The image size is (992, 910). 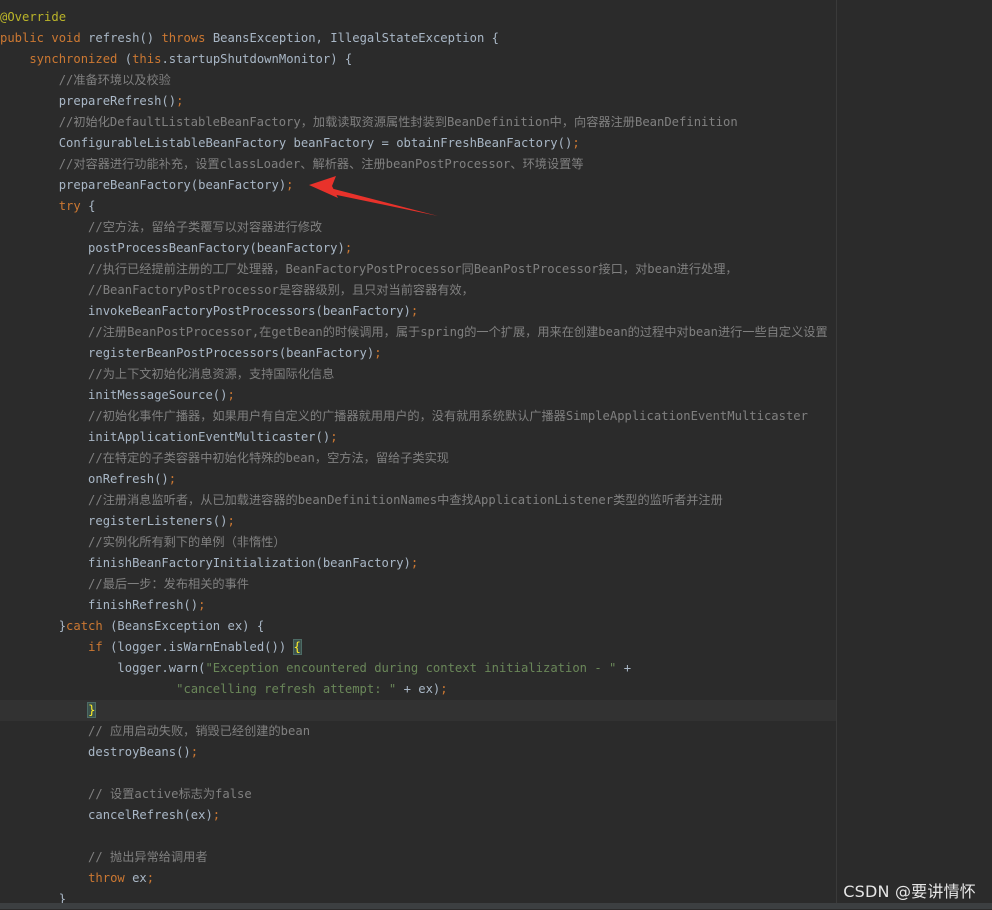 What do you see at coordinates (167, 374) in the screenshot?
I see `comment-line: //为上下文初始化消息资源，支持国际化信息` at bounding box center [167, 374].